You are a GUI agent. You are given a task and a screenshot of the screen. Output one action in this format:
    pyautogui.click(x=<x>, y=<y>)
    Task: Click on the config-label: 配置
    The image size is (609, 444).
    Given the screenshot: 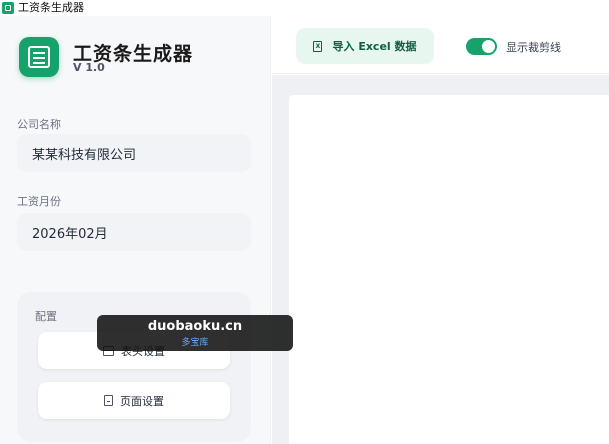 What is the action you would take?
    pyautogui.click(x=46, y=316)
    